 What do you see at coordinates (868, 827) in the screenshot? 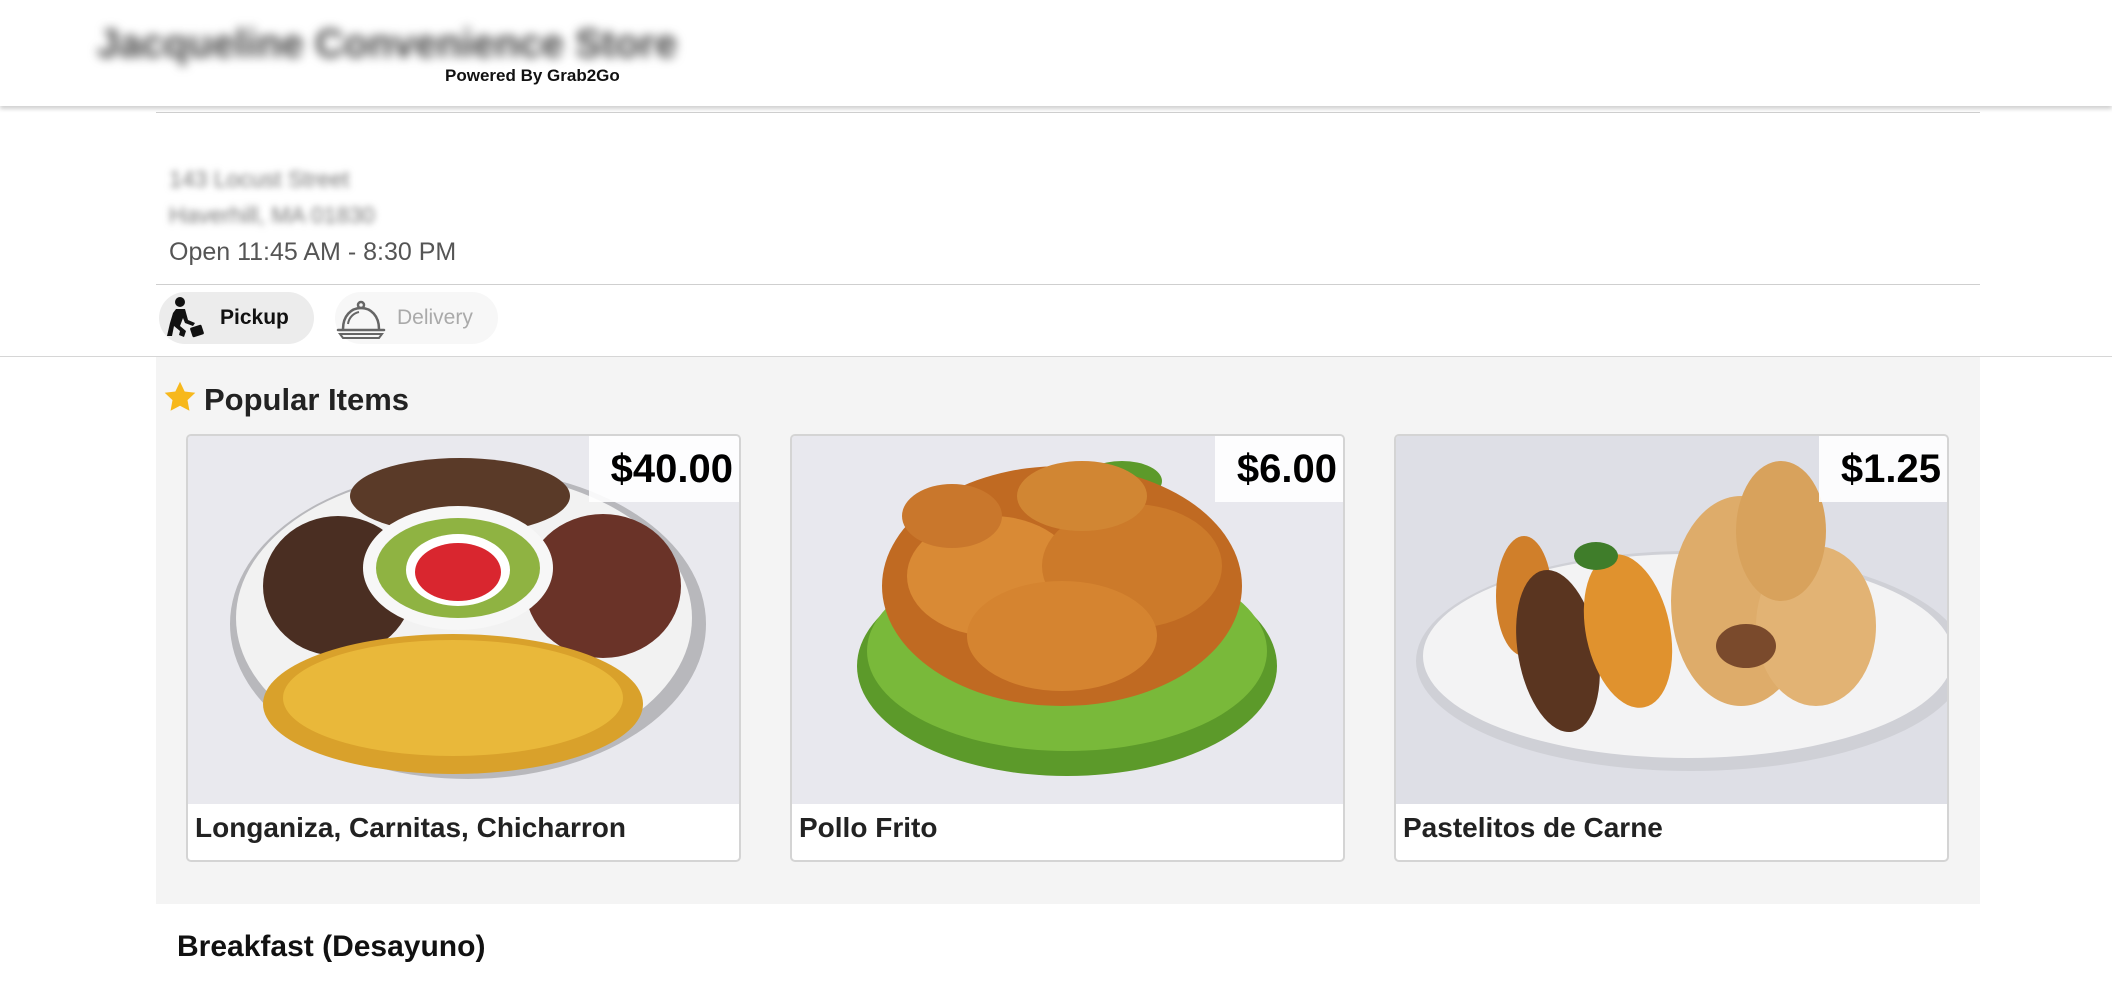
I see `item-name: Pollo Frito` at bounding box center [868, 827].